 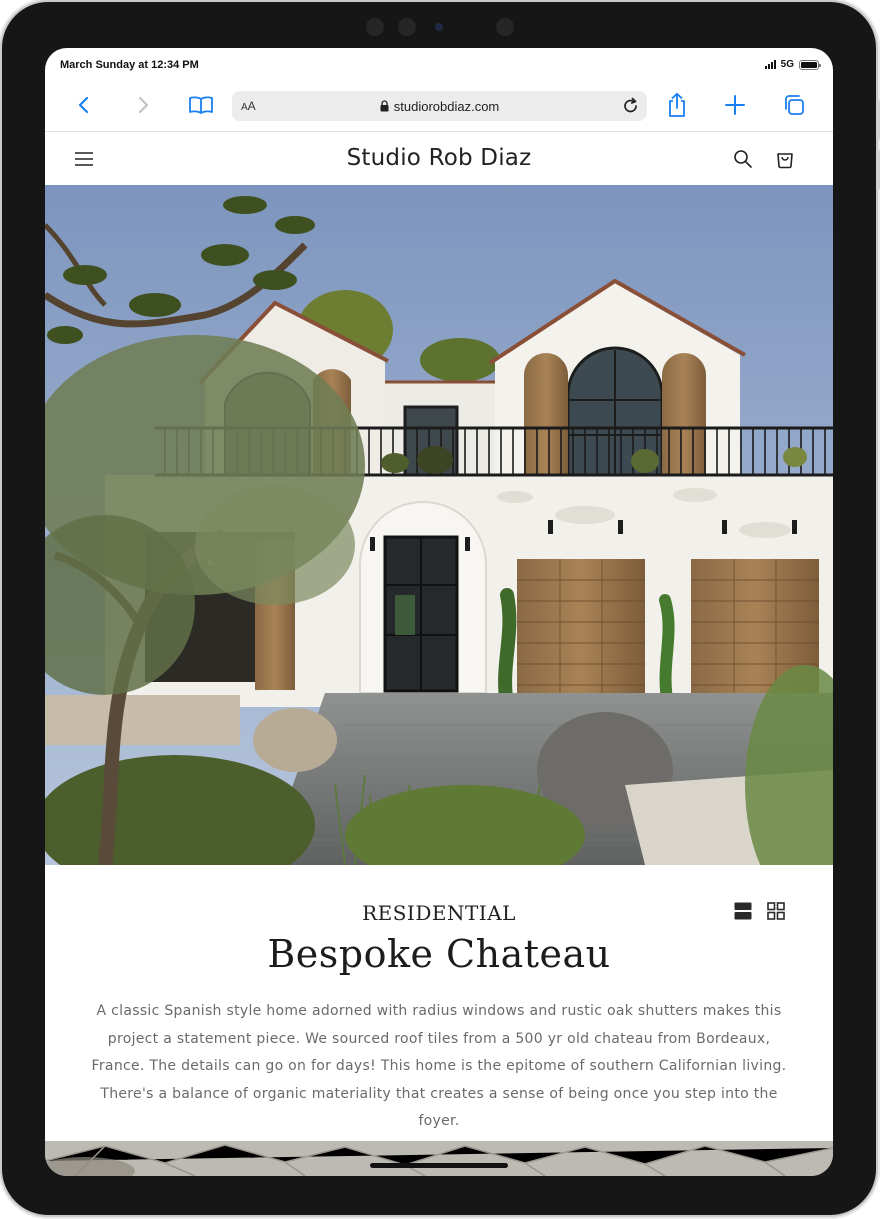 What do you see at coordinates (759, 910) in the screenshot?
I see `view-toggle` at bounding box center [759, 910].